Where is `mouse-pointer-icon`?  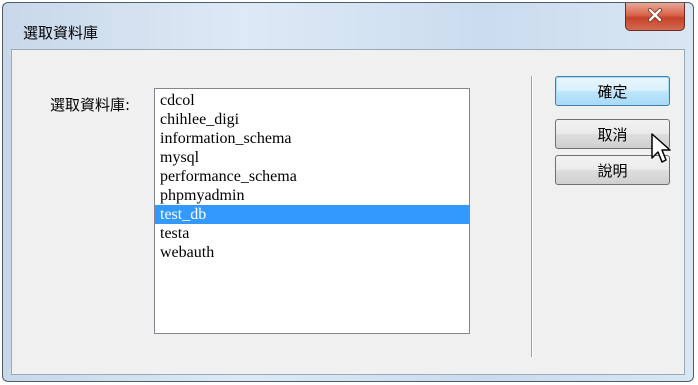
mouse-pointer-icon is located at coordinates (662, 150).